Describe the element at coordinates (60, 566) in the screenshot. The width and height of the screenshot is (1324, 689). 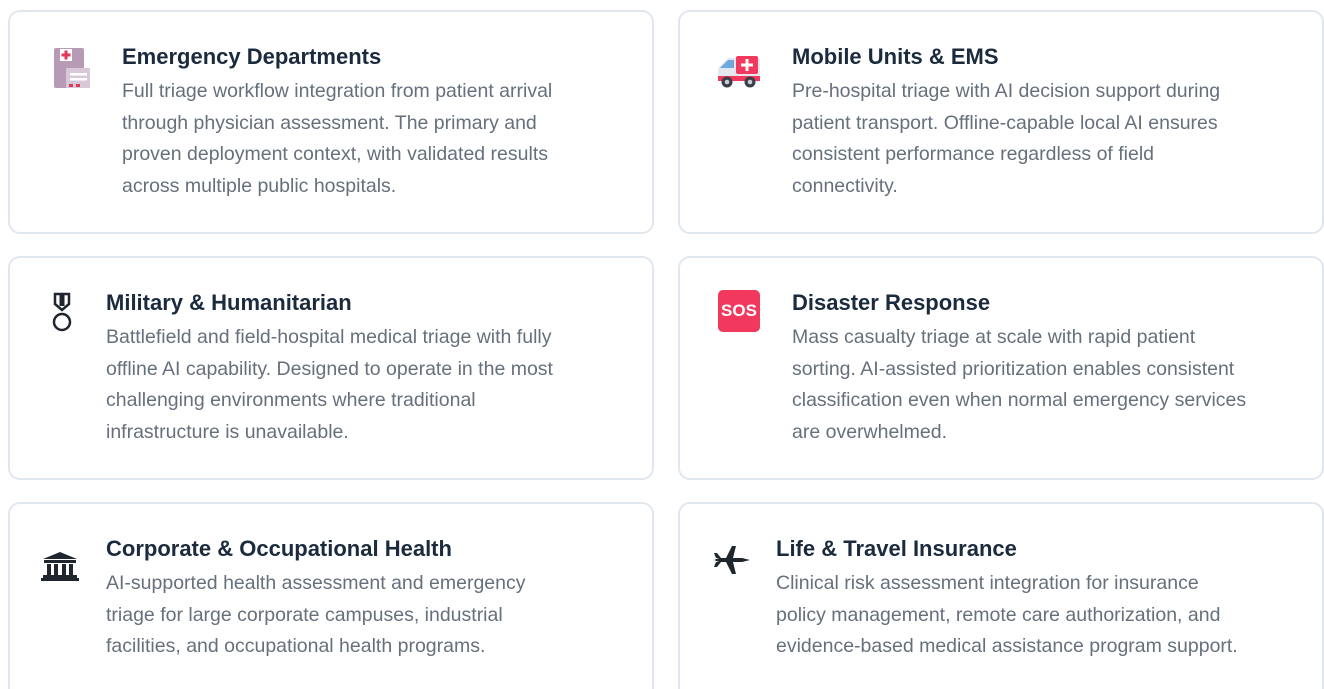
I see `classical-building-icon` at that location.